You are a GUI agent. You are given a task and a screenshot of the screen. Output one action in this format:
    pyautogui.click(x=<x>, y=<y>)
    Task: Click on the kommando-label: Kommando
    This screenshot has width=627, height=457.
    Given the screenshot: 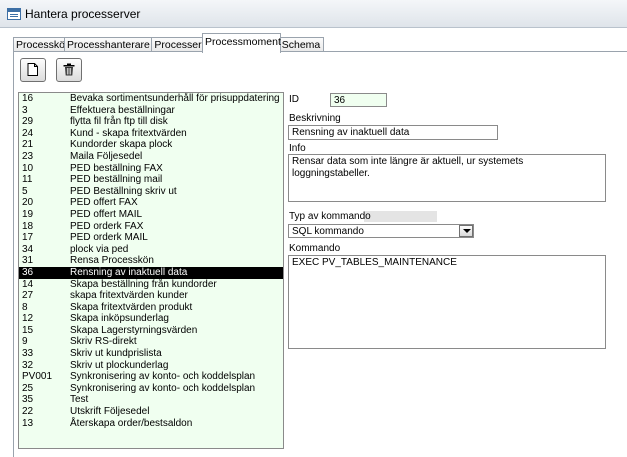 What is the action you would take?
    pyautogui.click(x=315, y=248)
    